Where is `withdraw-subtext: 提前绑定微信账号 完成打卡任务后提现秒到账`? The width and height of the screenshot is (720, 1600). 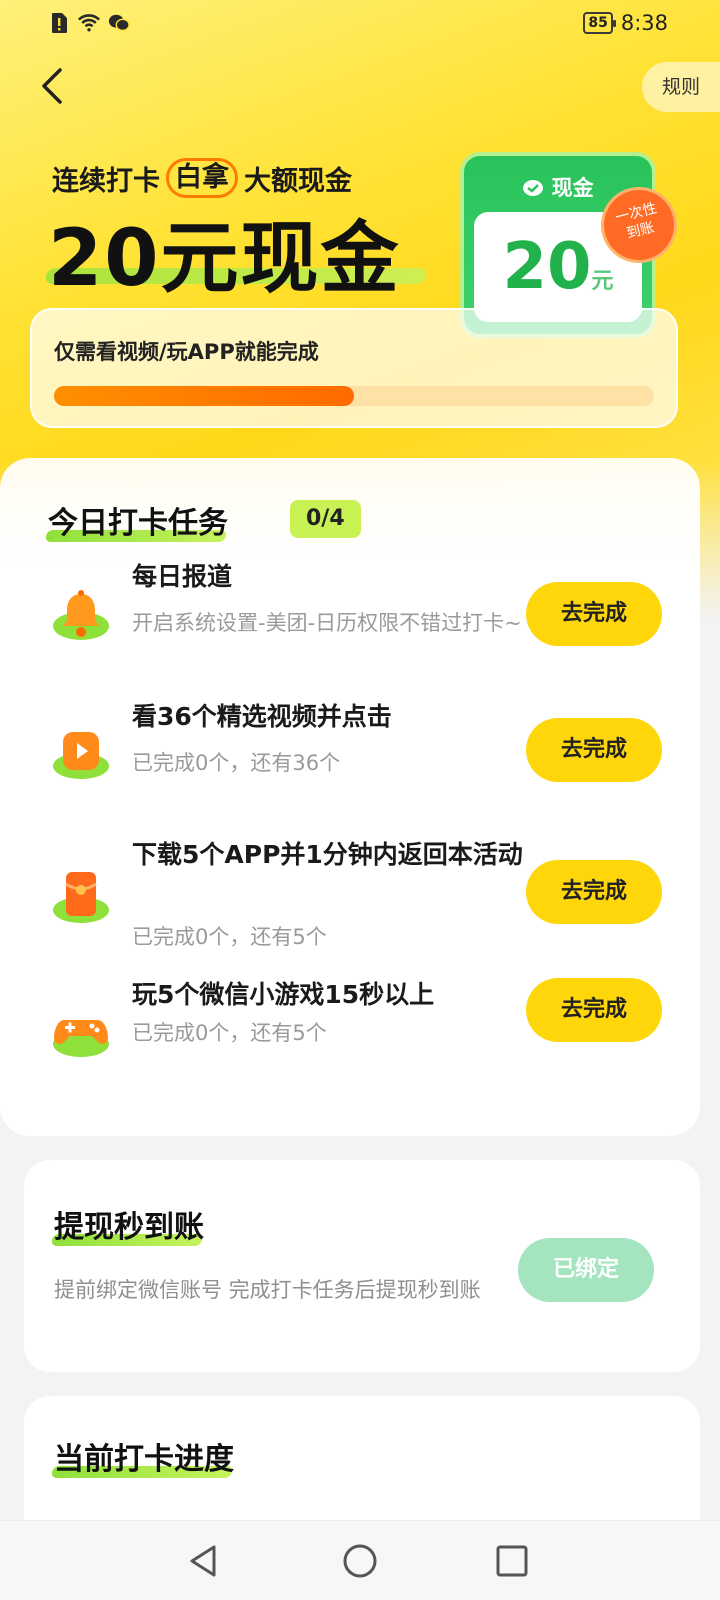
withdraw-subtext: 提前绑定微信账号 完成打卡任务后提现秒到账 is located at coordinates (267, 1290).